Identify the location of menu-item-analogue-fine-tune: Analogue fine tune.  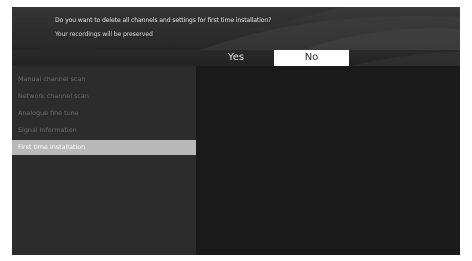
(104, 113).